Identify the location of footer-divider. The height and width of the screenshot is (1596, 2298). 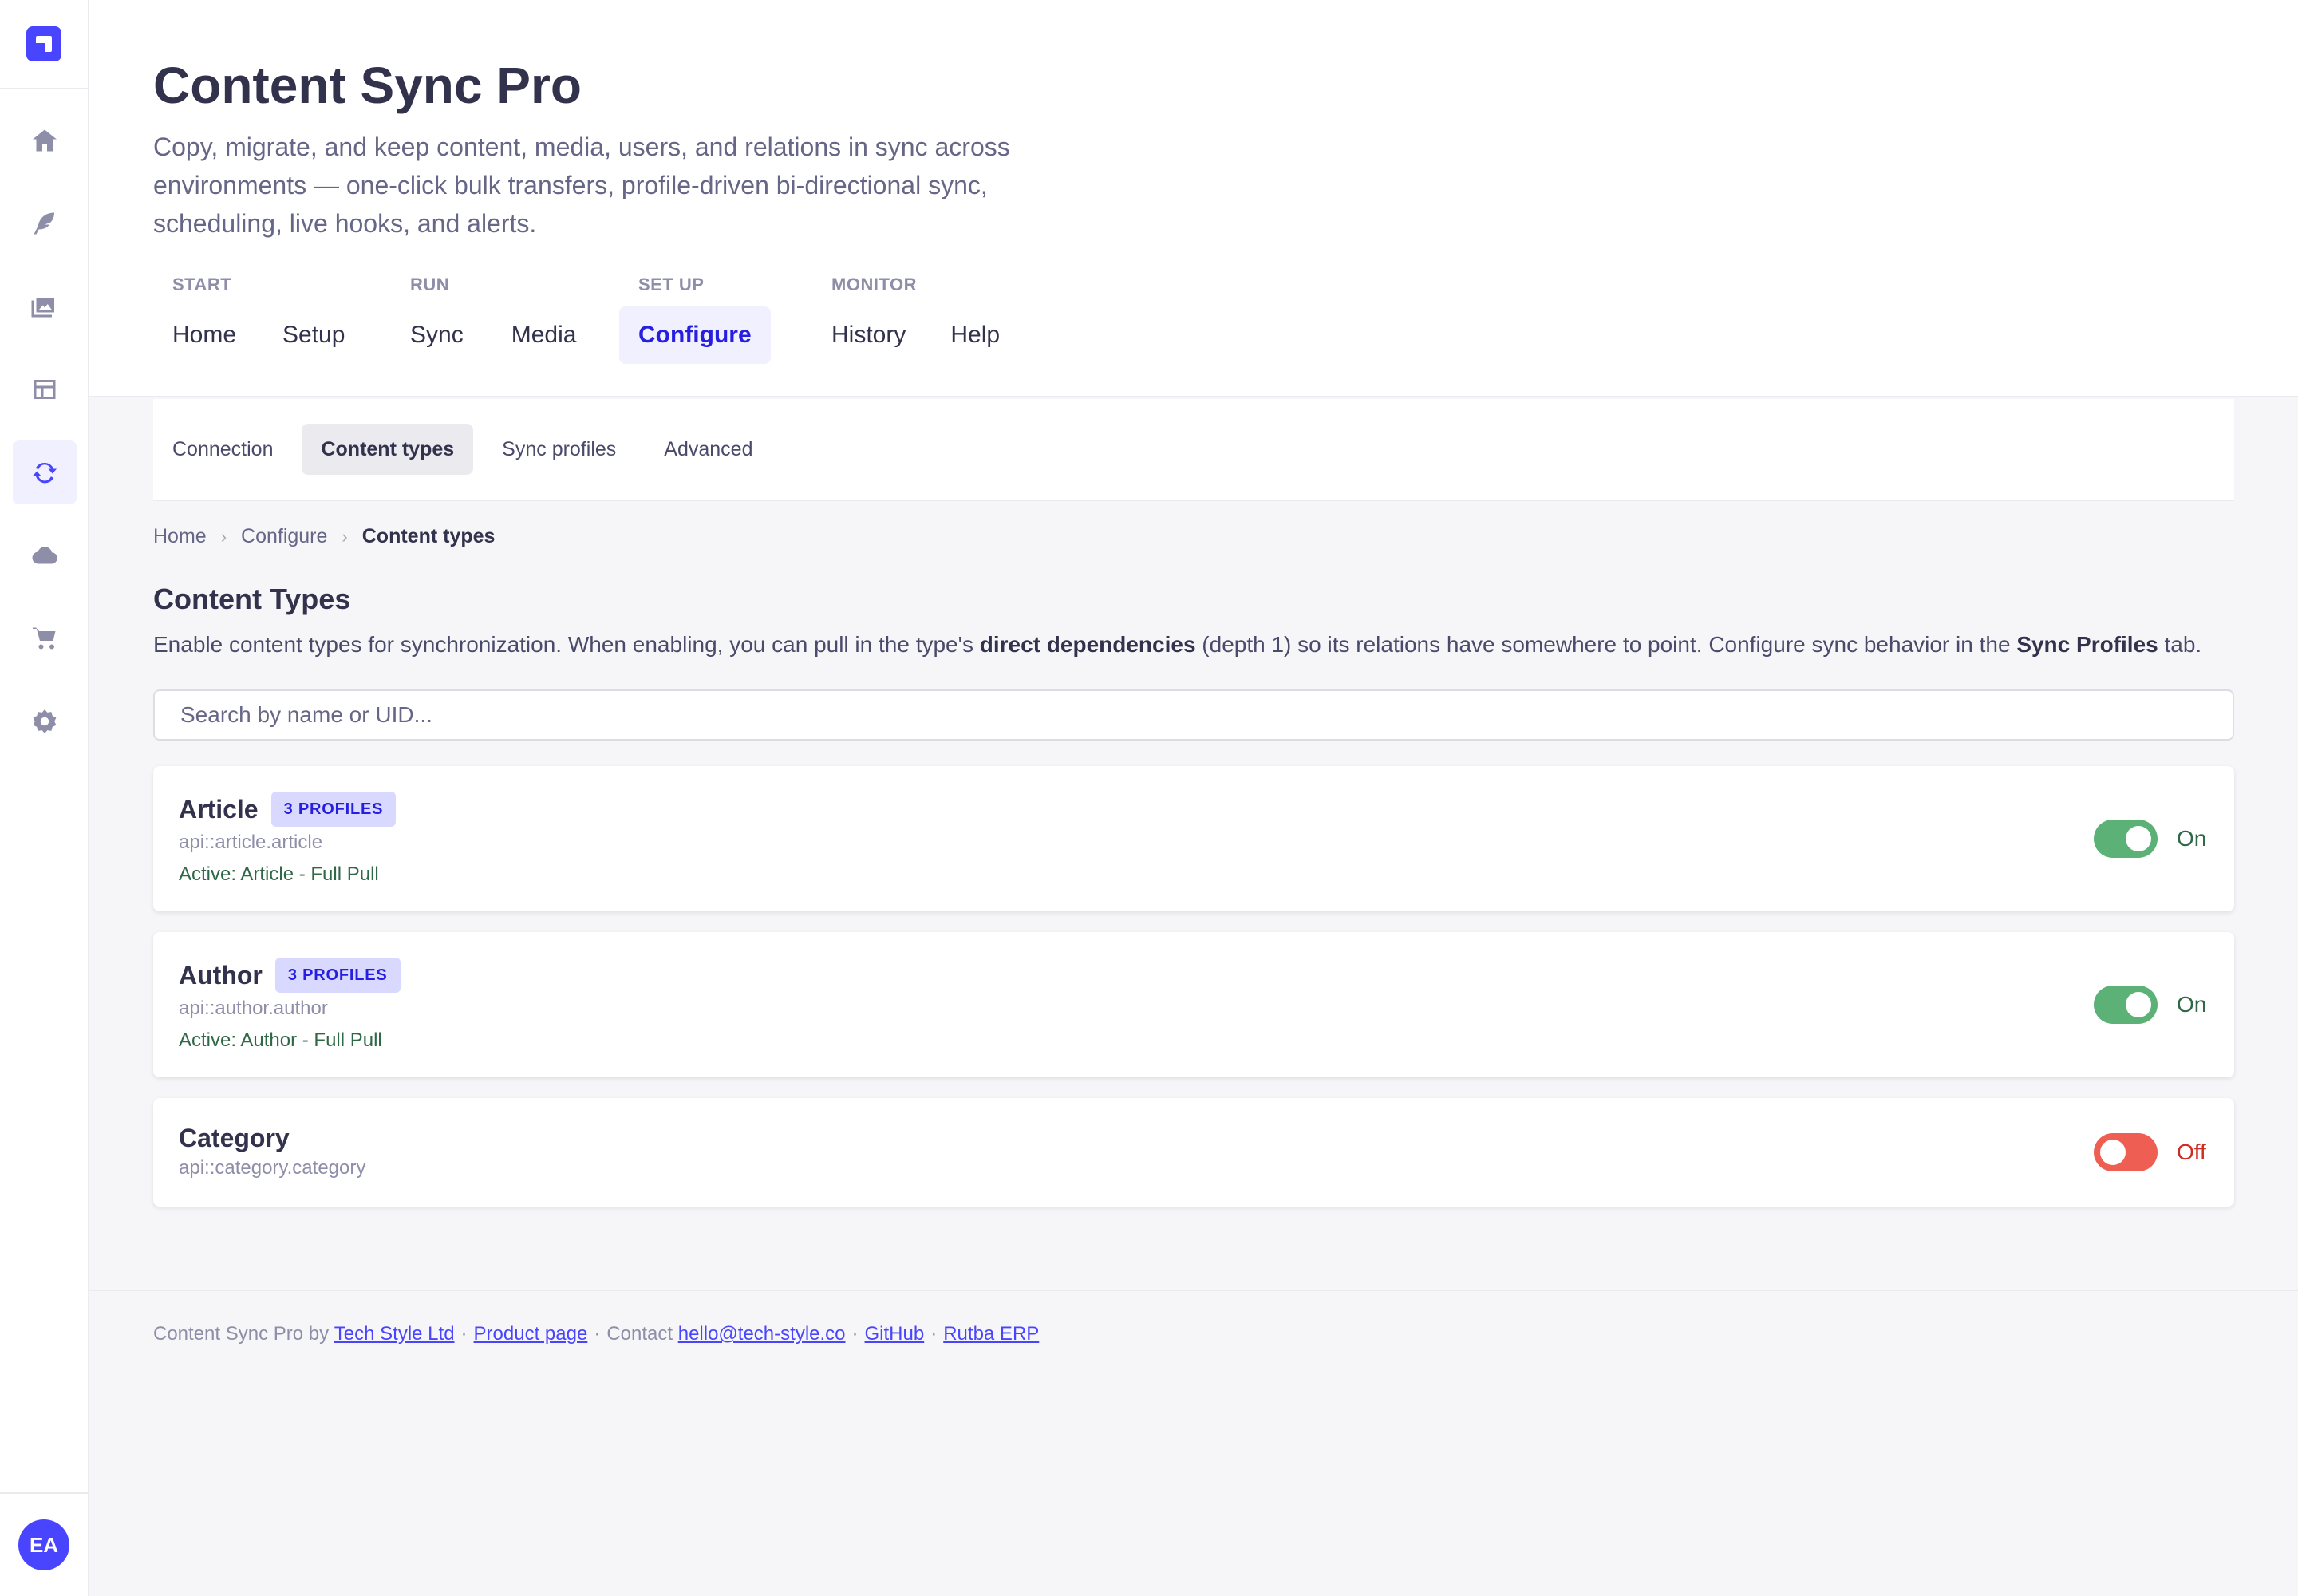
(1194, 1290).